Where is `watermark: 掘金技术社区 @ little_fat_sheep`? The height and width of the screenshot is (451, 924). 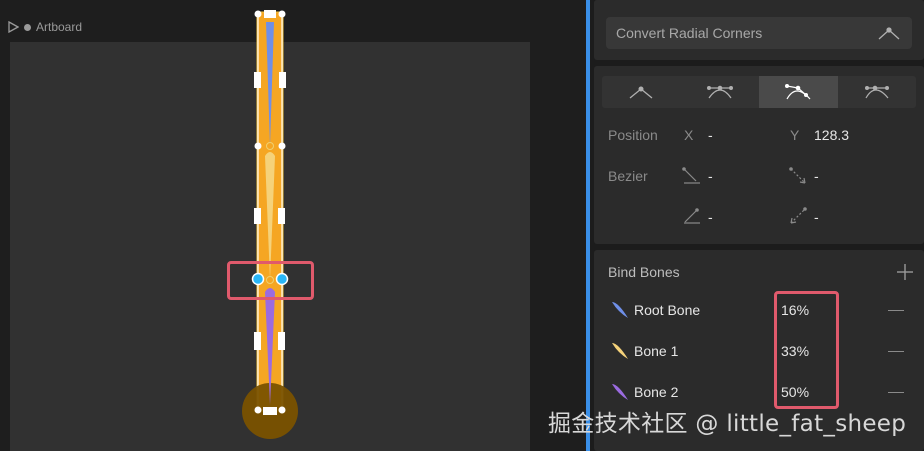
watermark: 掘金技术社区 @ little_fat_sheep is located at coordinates (727, 424).